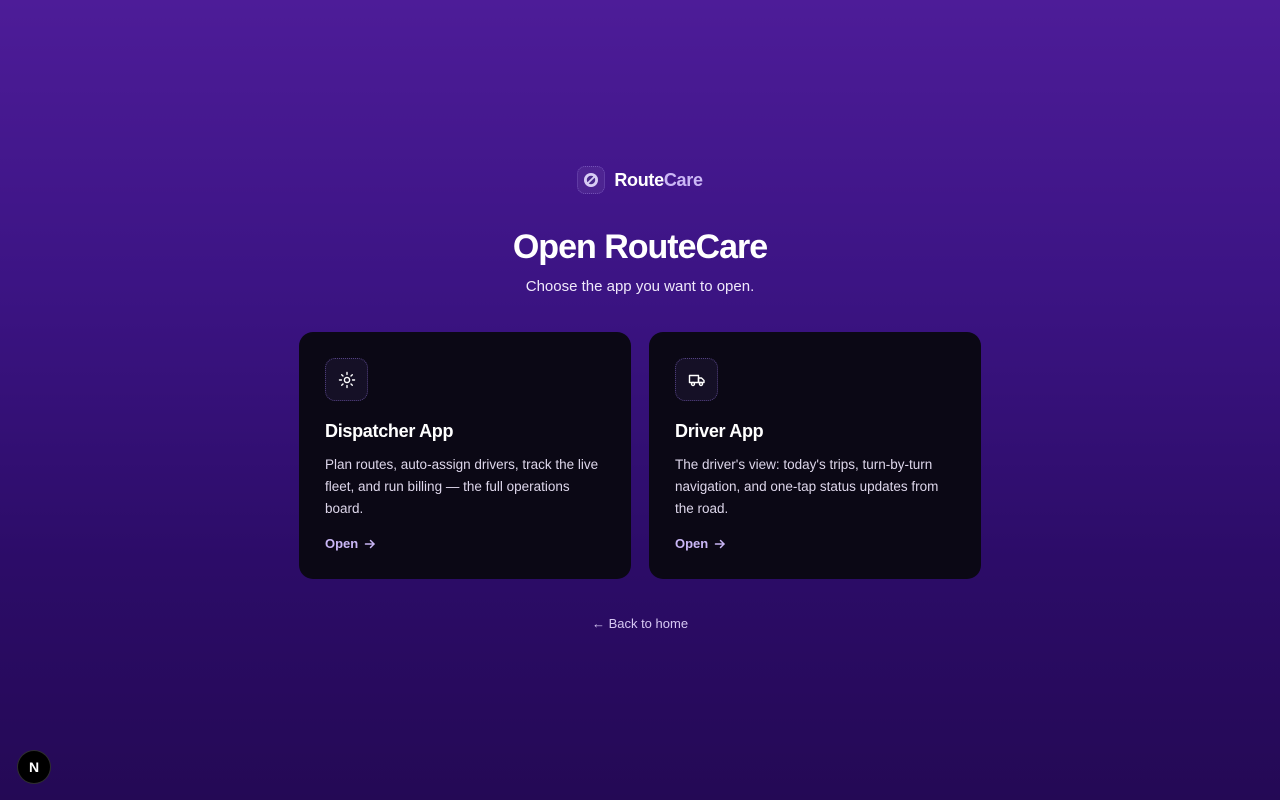  I want to click on brand: RouteCare, so click(640, 180).